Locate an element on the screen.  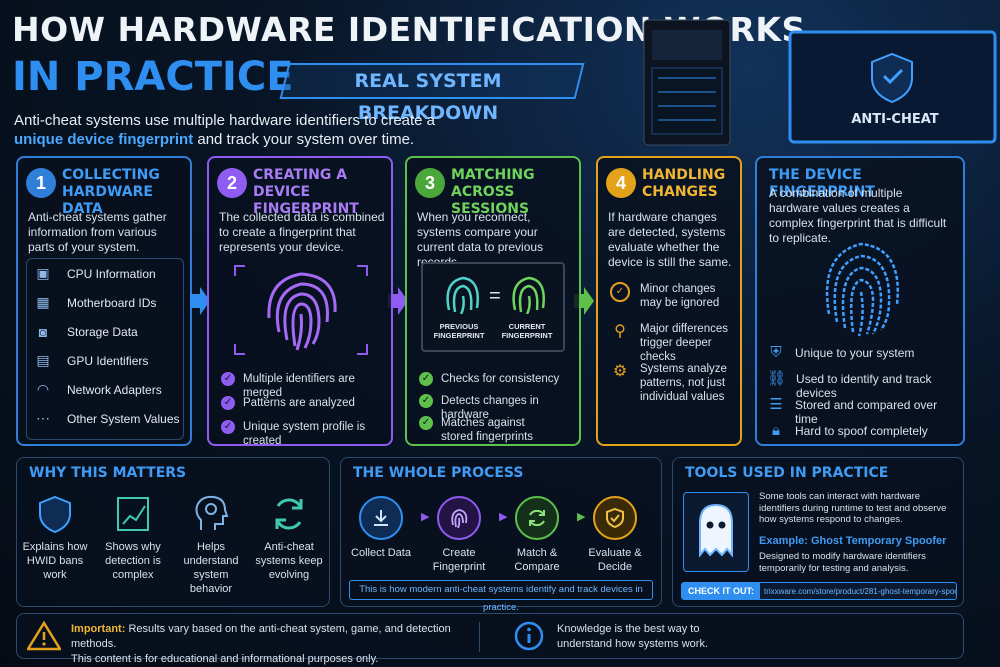
refresh-icon is located at coordinates (289, 514).